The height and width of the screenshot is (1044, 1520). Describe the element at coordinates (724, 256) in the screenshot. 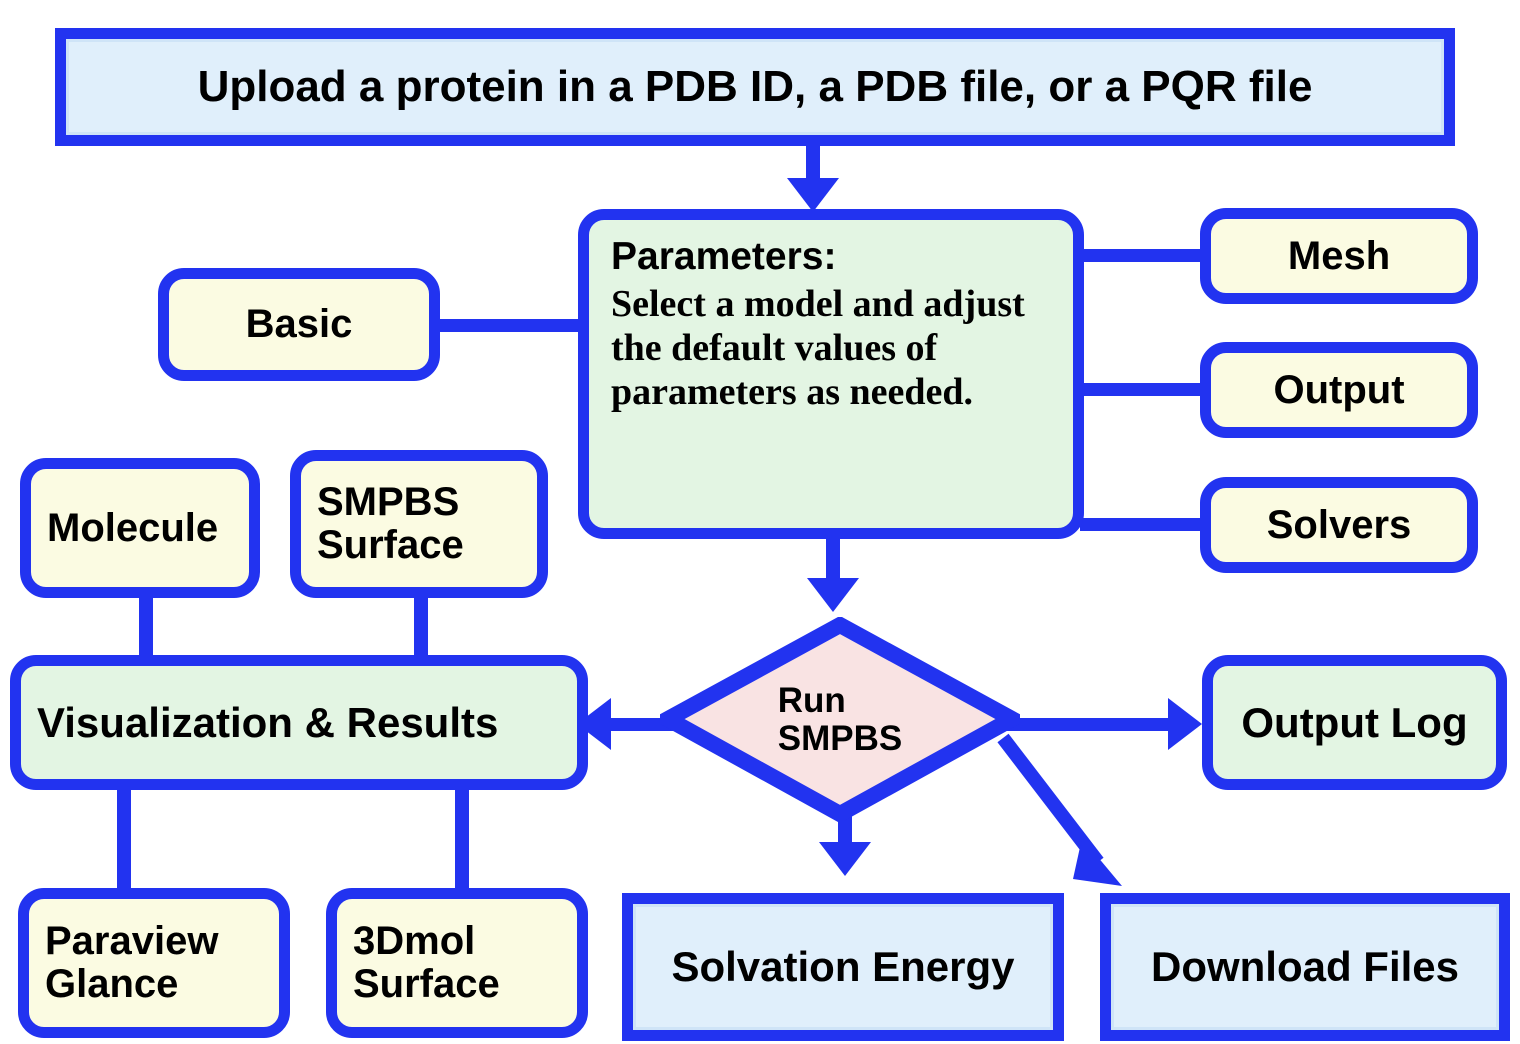

I see `node-parameters-title: Parameters:` at that location.